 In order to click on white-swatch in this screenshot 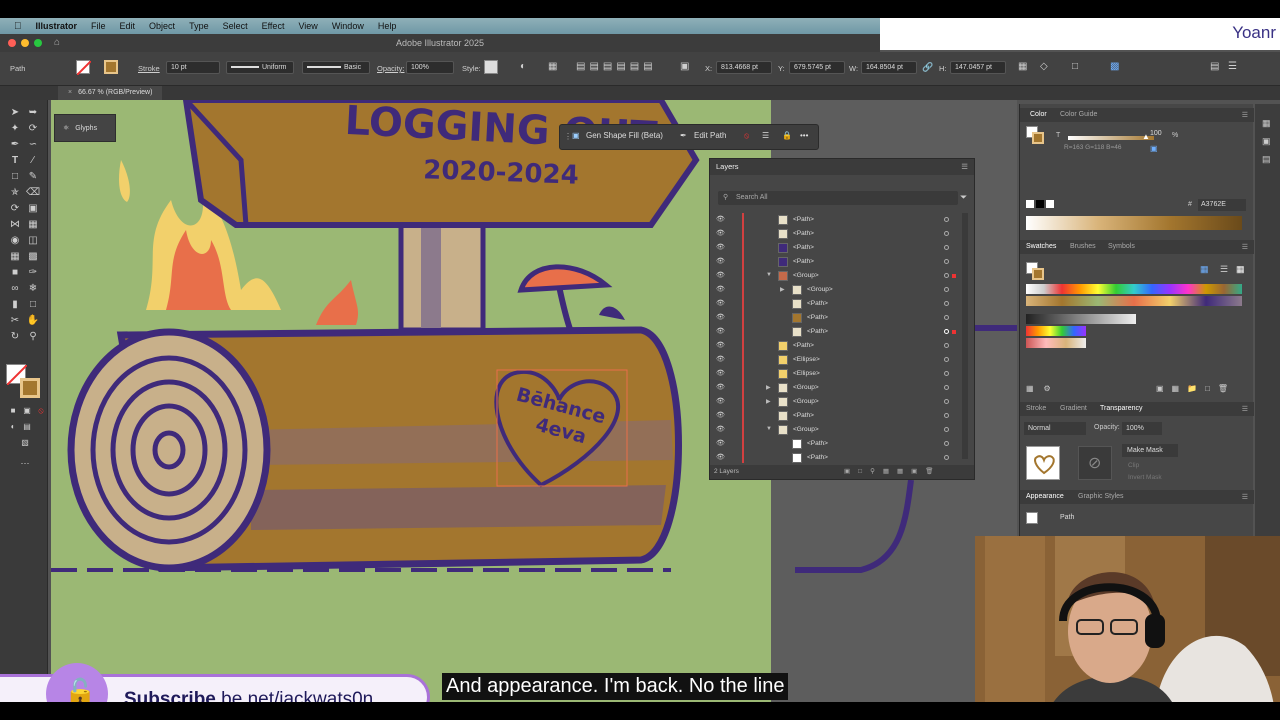, I will do `click(1050, 204)`.